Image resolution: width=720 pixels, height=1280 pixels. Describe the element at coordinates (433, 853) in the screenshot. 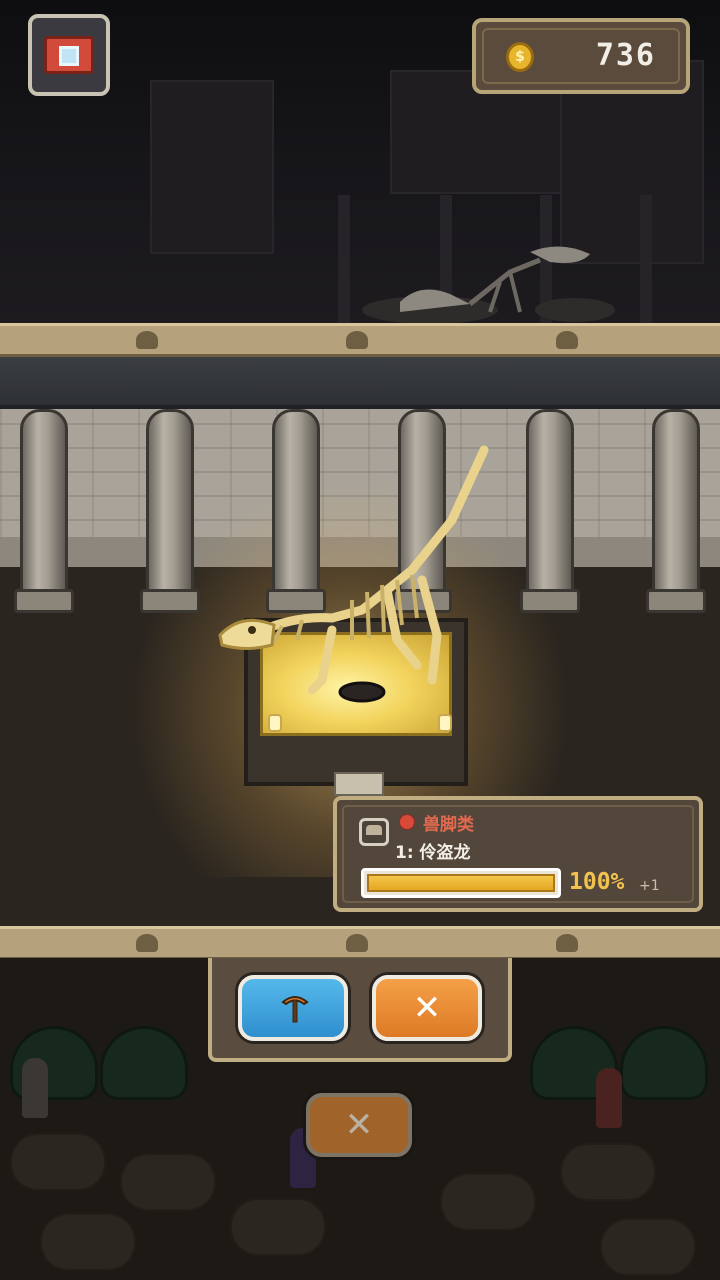

I see `fossil-name: 1: 伶盗龙` at that location.